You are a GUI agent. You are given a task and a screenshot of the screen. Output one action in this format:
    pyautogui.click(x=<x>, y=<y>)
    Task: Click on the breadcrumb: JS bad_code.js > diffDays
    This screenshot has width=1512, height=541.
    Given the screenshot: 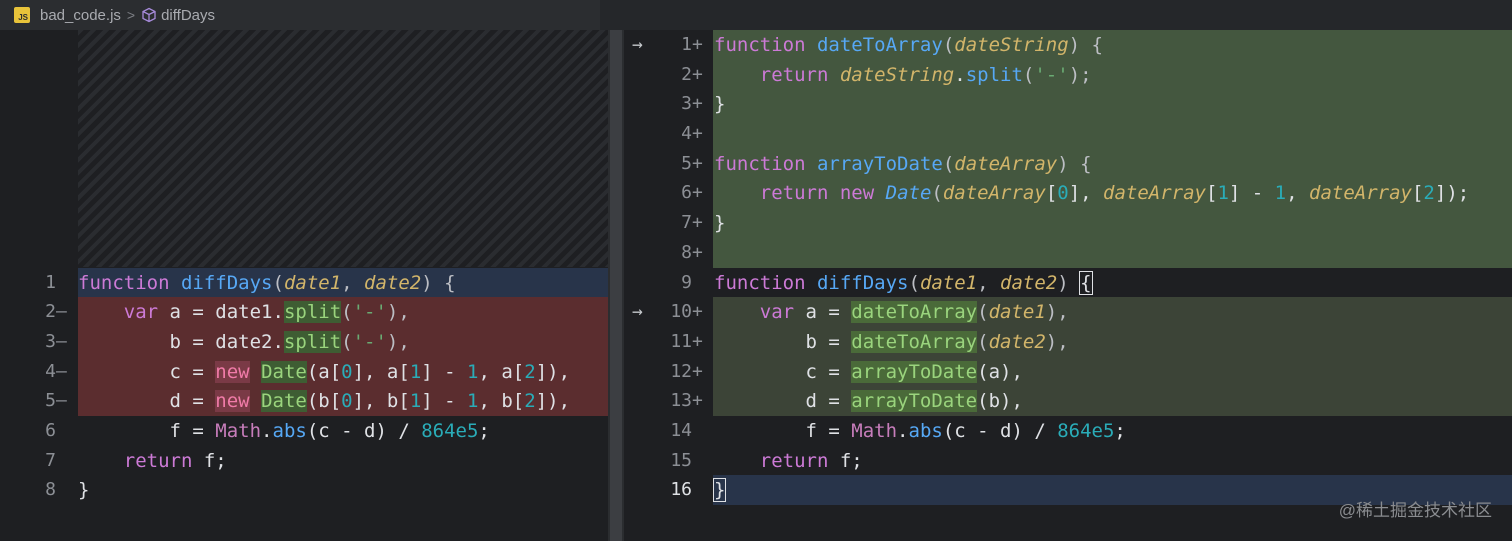 What is the action you would take?
    pyautogui.click(x=300, y=15)
    